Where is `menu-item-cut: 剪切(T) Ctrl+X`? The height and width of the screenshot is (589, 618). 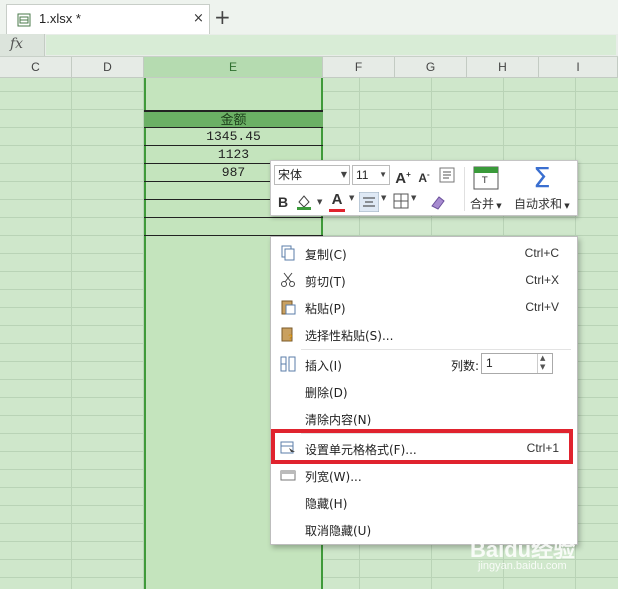
menu-item-cut: 剪切(T) Ctrl+X is located at coordinates (424, 280).